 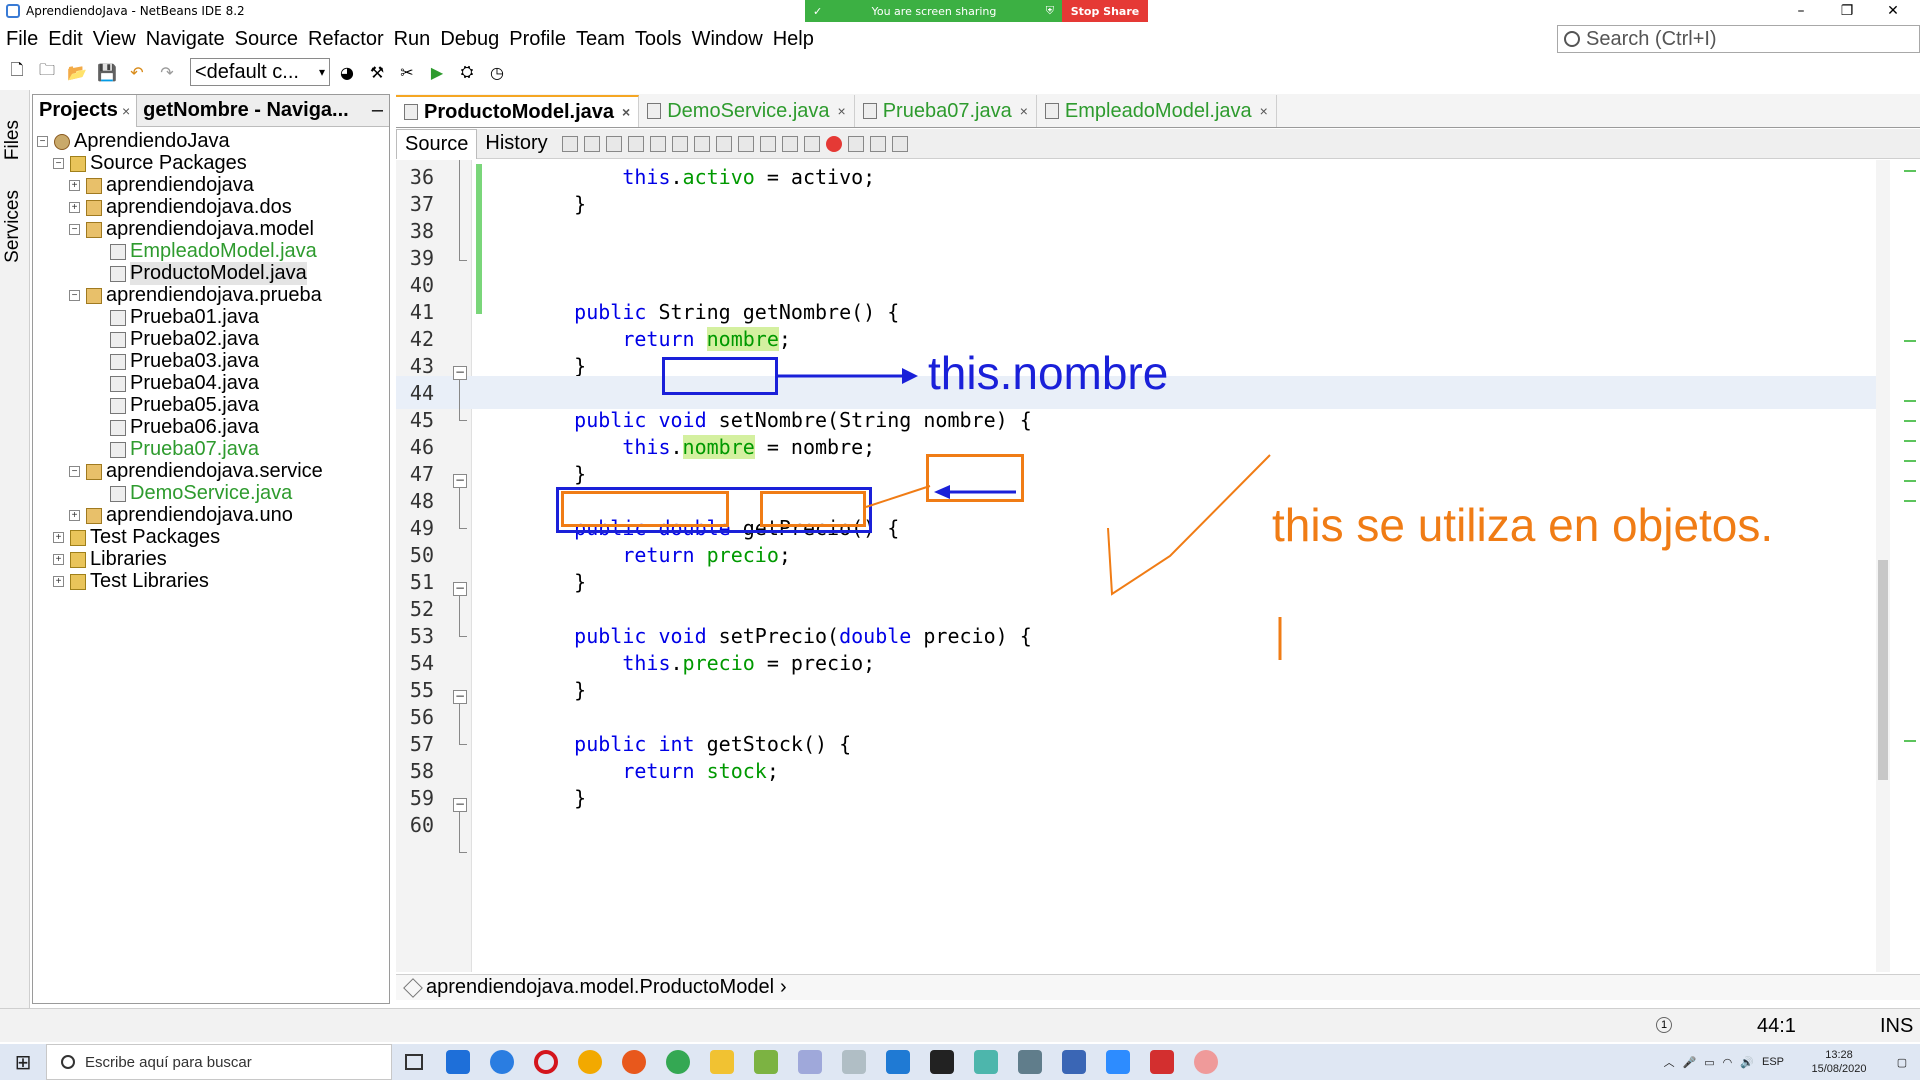 I want to click on acrobat-icon, so click(x=1162, y=1062).